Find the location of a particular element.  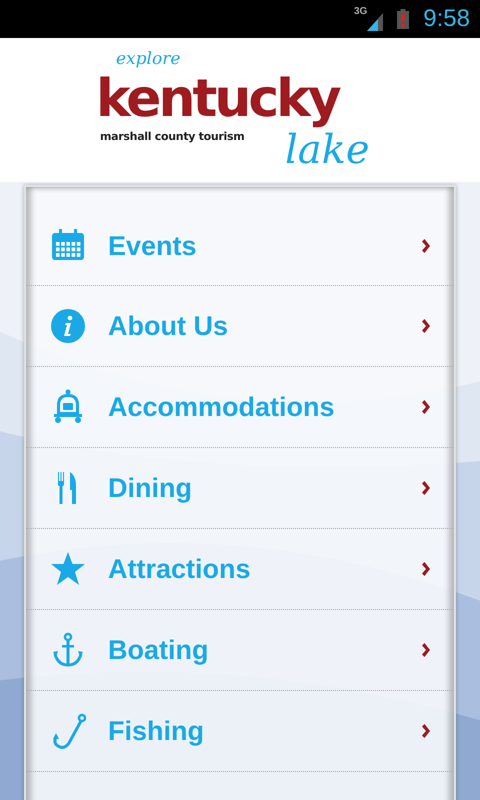

clock: 9:58 is located at coordinates (446, 19).